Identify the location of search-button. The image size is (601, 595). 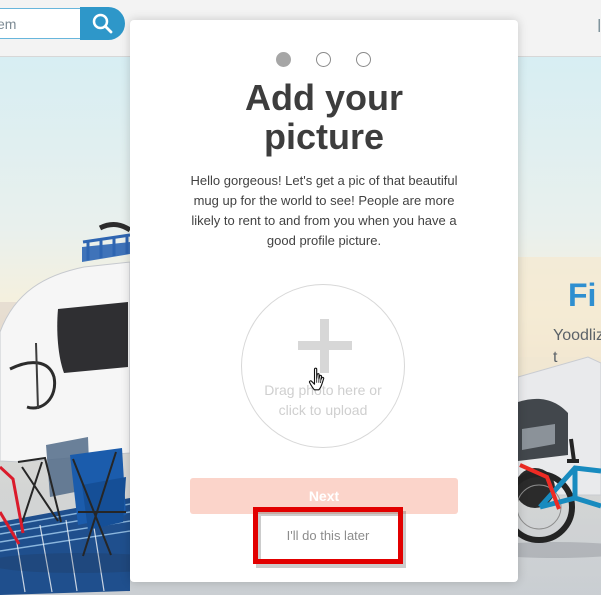
(102, 23).